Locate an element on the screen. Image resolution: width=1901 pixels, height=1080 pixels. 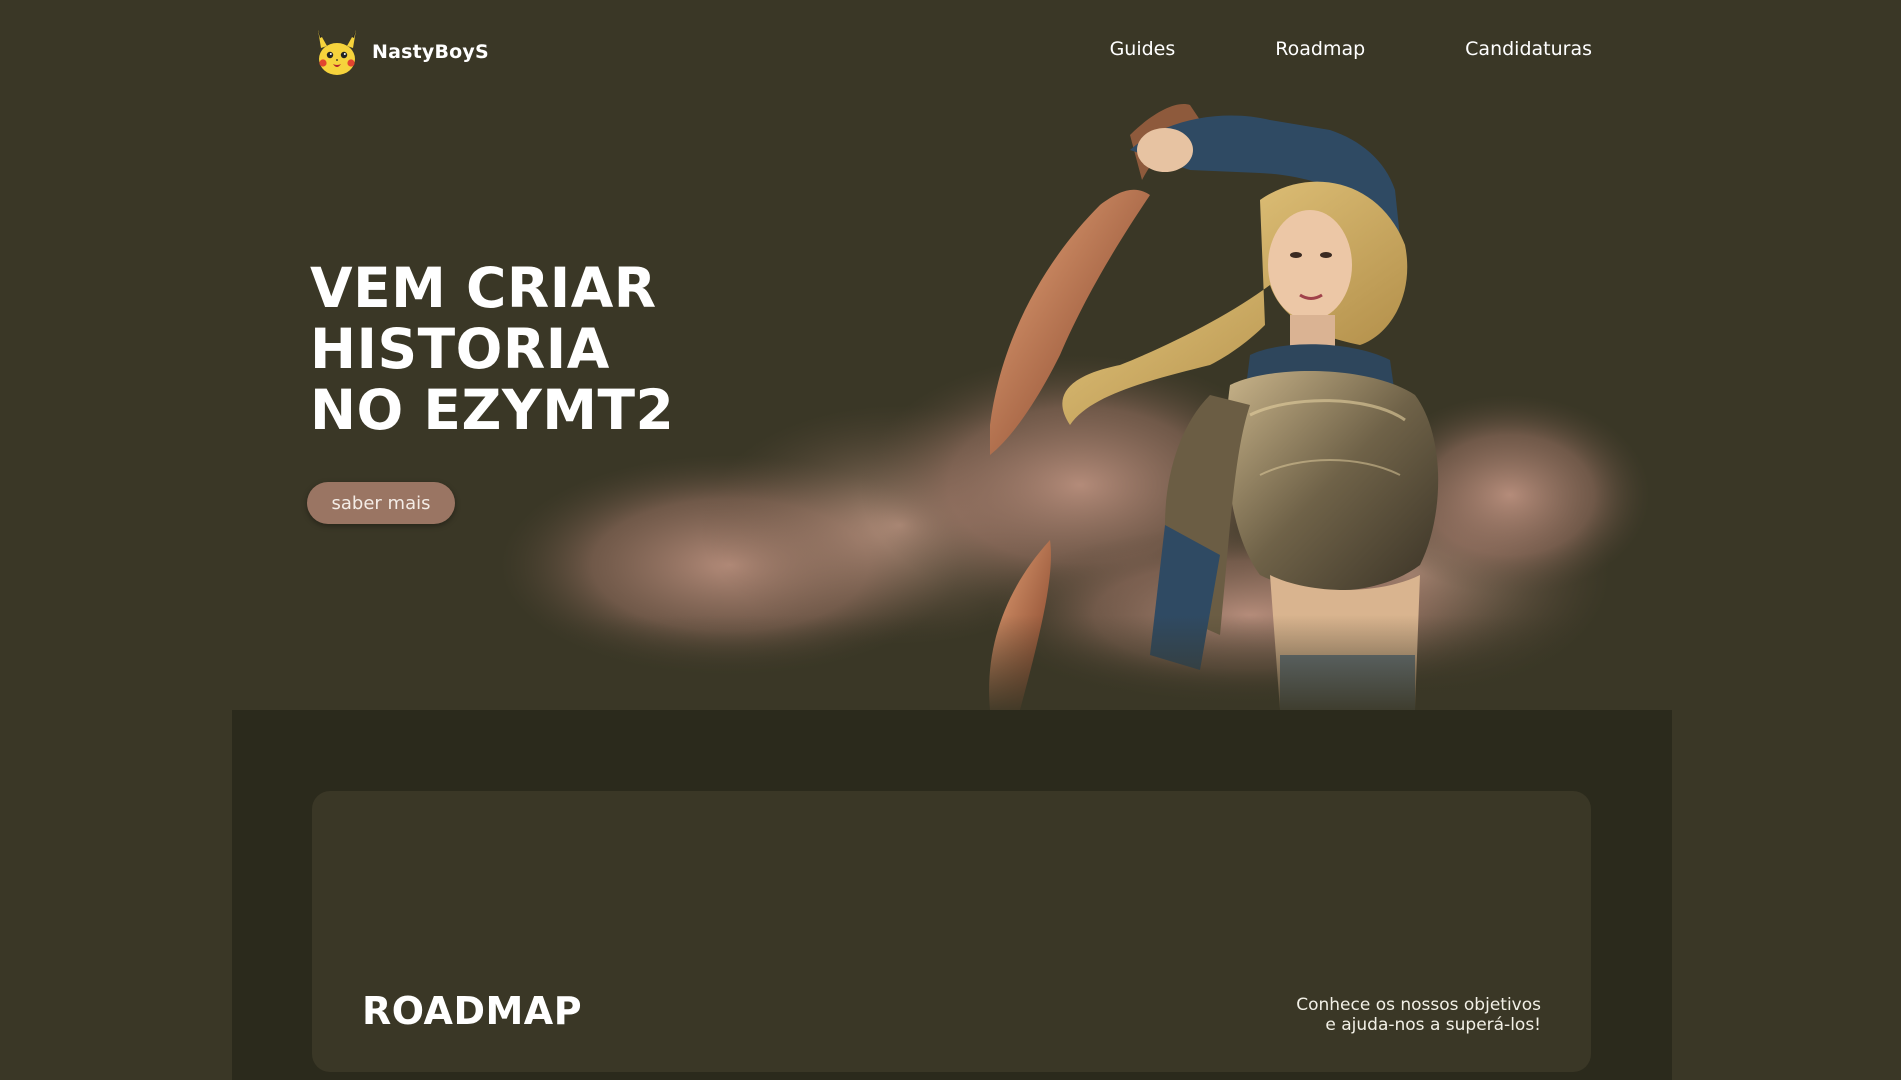
roadmap-description-line-2: e ajuda-nos a superá-los! is located at coordinates (1433, 1025).